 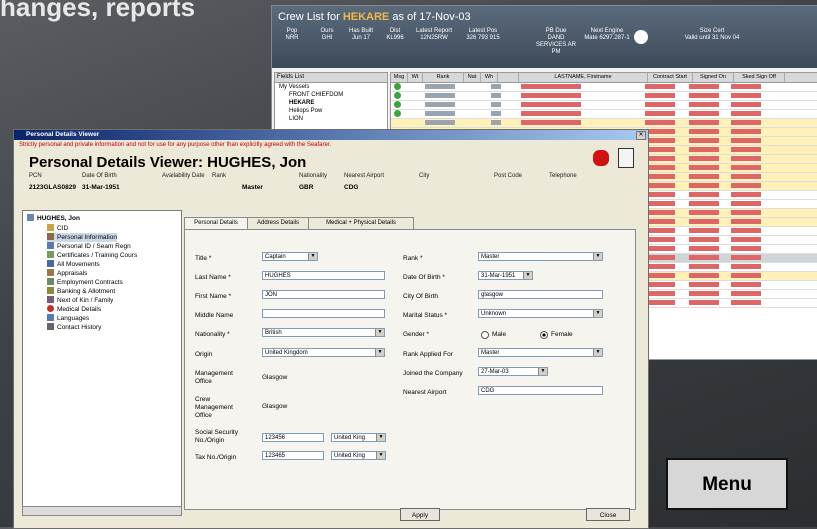 What do you see at coordinates (425, 392) in the screenshot?
I see `nearest-airport-label: Nearest Airport` at bounding box center [425, 392].